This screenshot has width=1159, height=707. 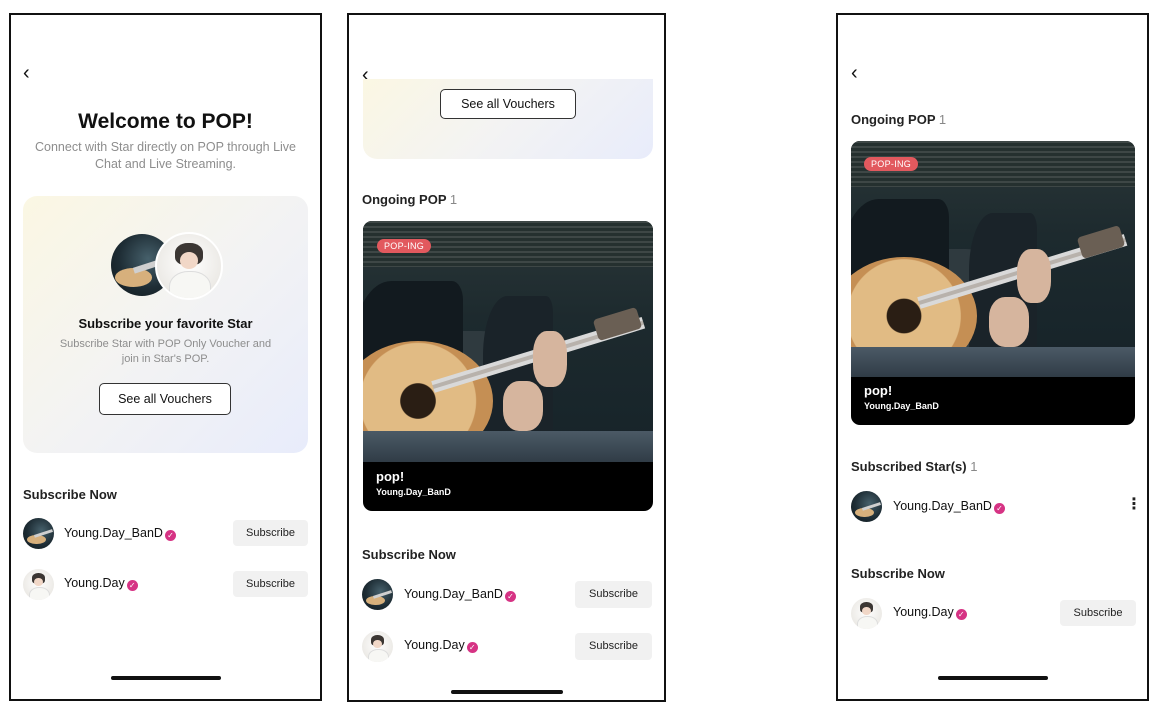 I want to click on subscribed-stars-count: 1, so click(x=974, y=466).